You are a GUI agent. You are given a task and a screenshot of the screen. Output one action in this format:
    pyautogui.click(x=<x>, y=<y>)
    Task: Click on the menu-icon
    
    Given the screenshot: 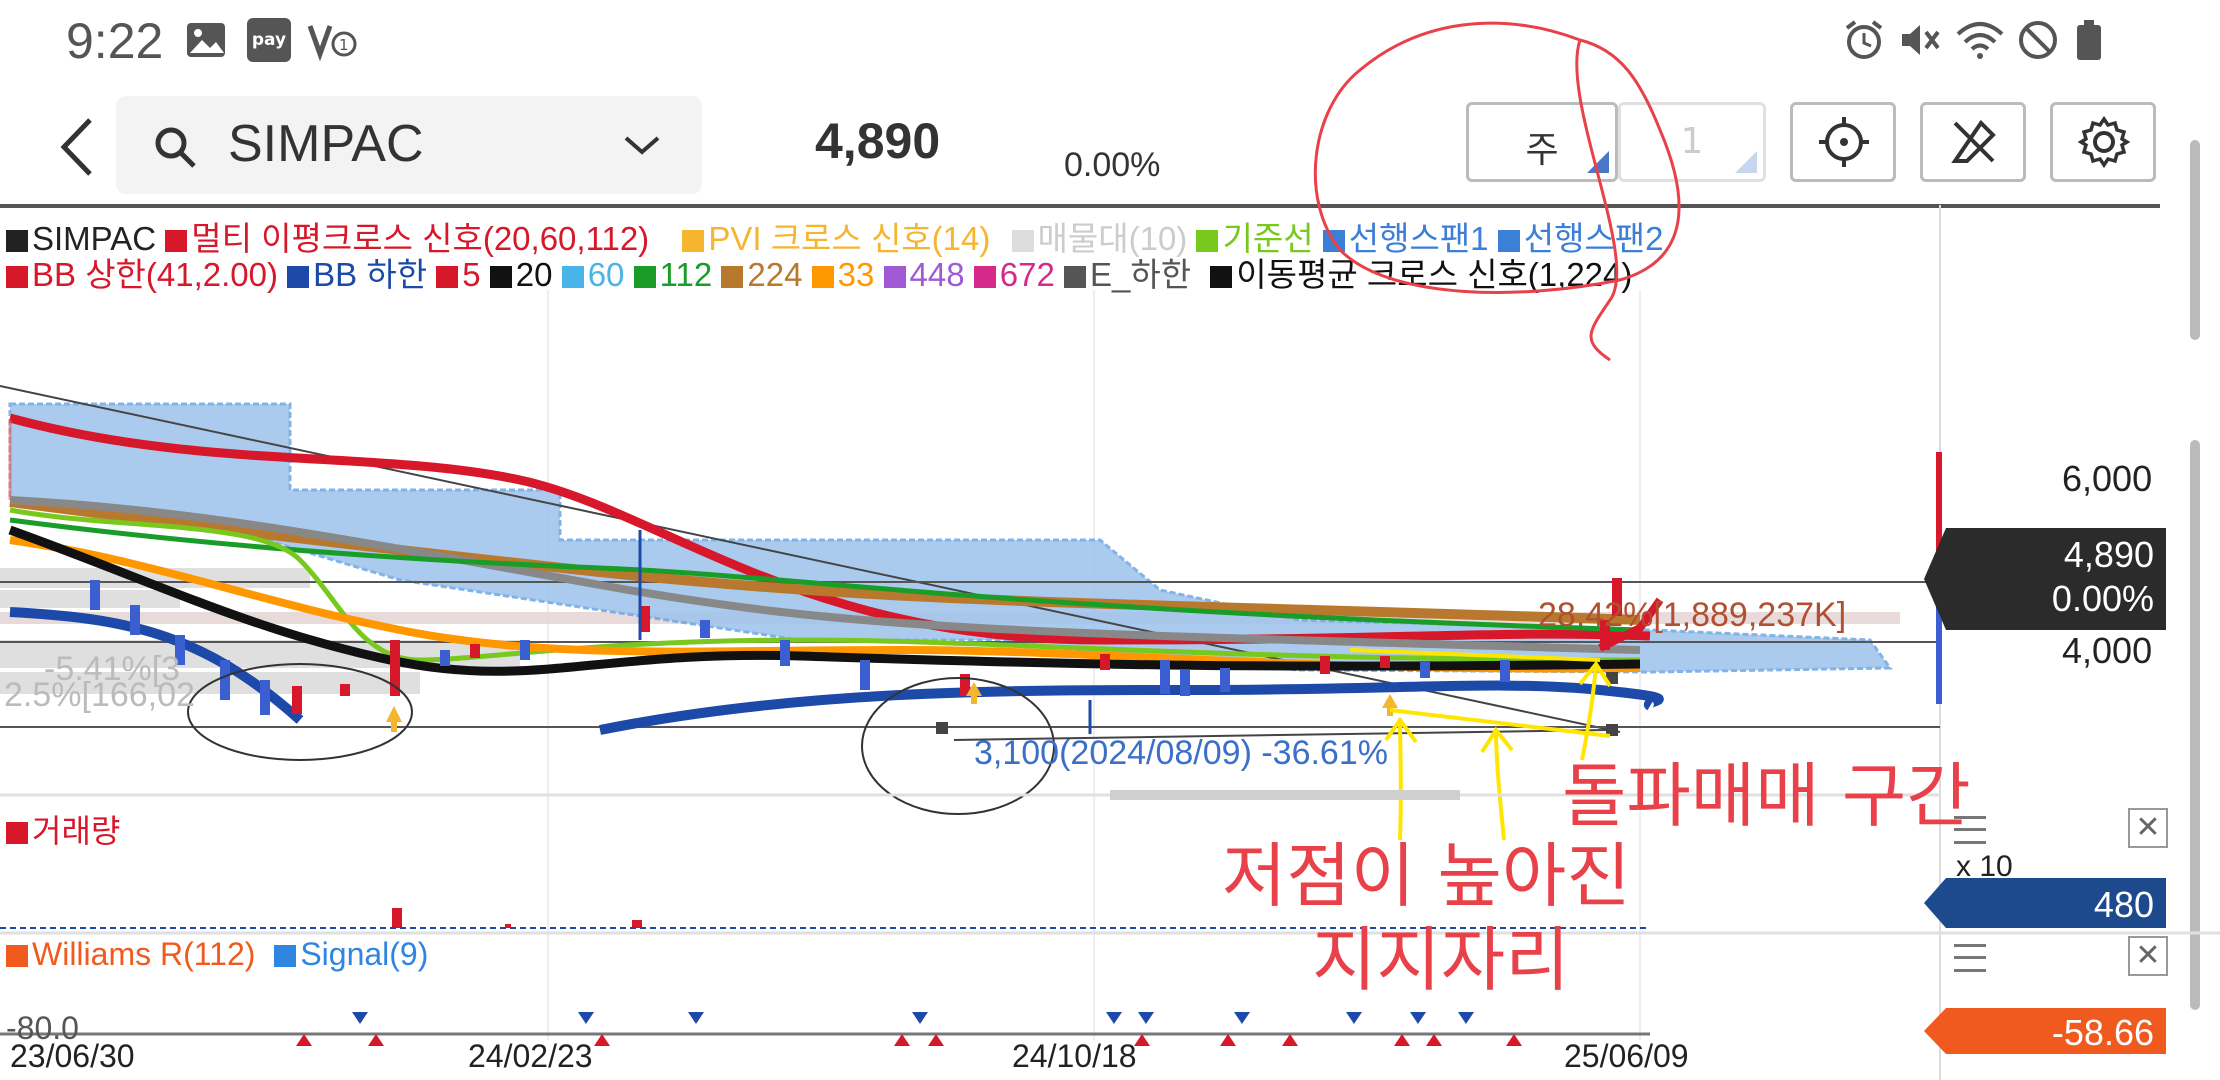 What is the action you would take?
    pyautogui.click(x=1970, y=958)
    